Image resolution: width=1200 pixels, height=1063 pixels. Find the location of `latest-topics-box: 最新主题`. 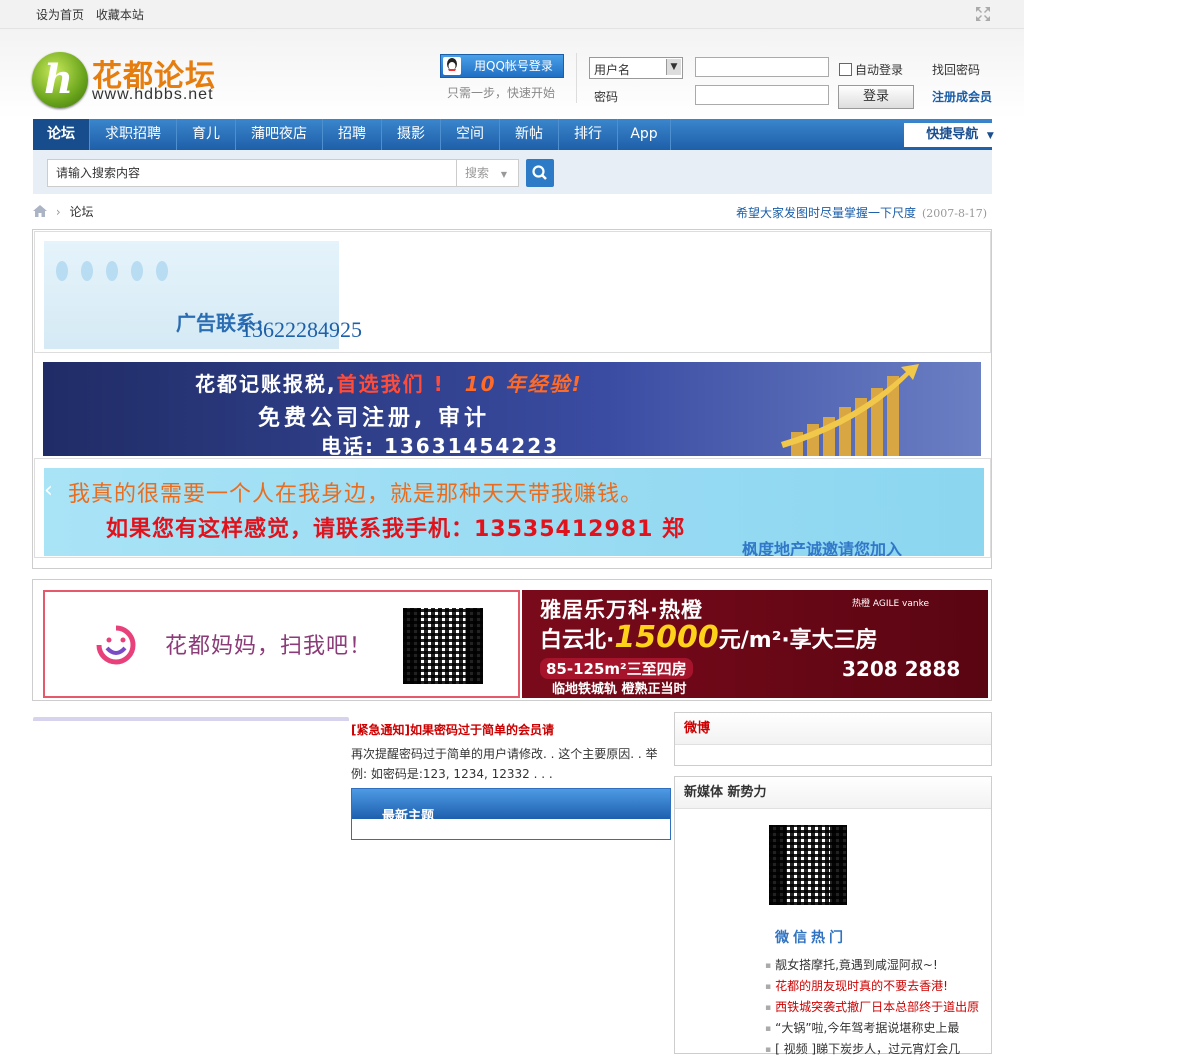

latest-topics-box: 最新主题 is located at coordinates (511, 814).